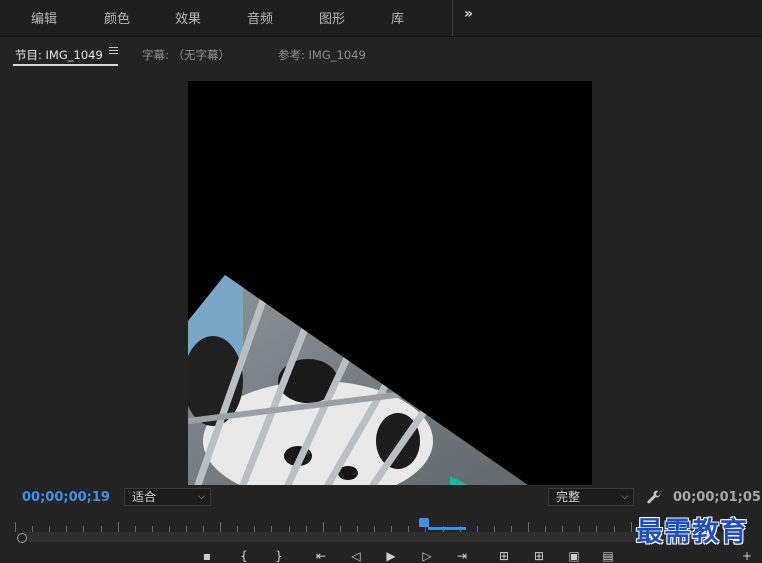 Image resolution: width=762 pixels, height=563 pixels. Describe the element at coordinates (65, 65) in the screenshot. I see `active-tab-underline` at that location.